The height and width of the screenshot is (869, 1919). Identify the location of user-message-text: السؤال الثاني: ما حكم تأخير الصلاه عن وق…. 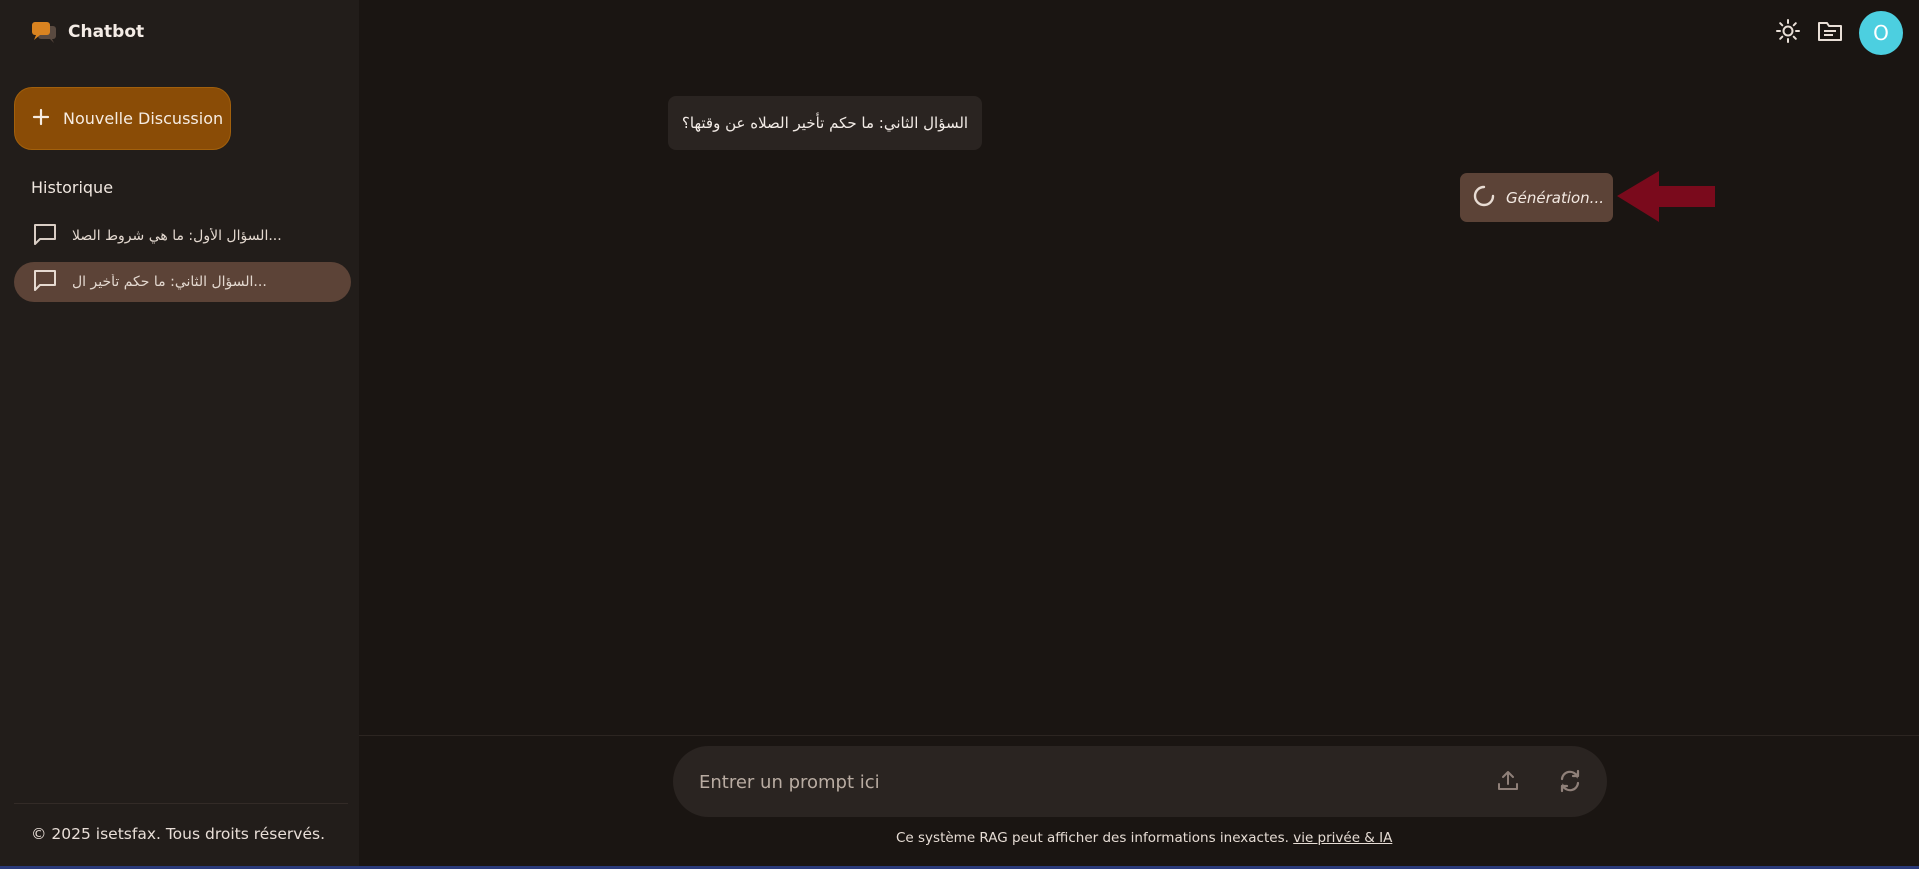
(825, 123).